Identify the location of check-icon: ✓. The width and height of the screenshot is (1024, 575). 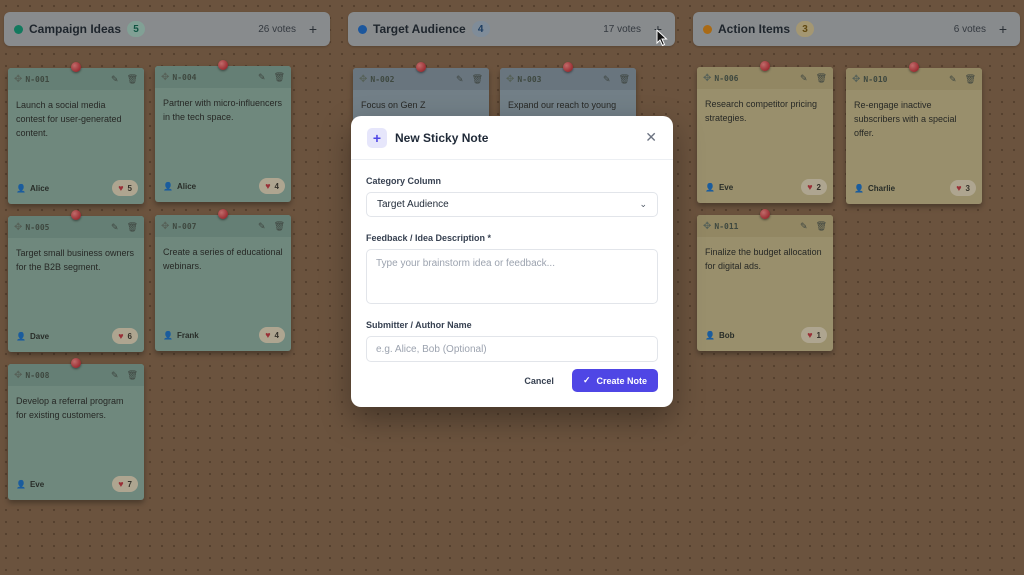
(586, 380).